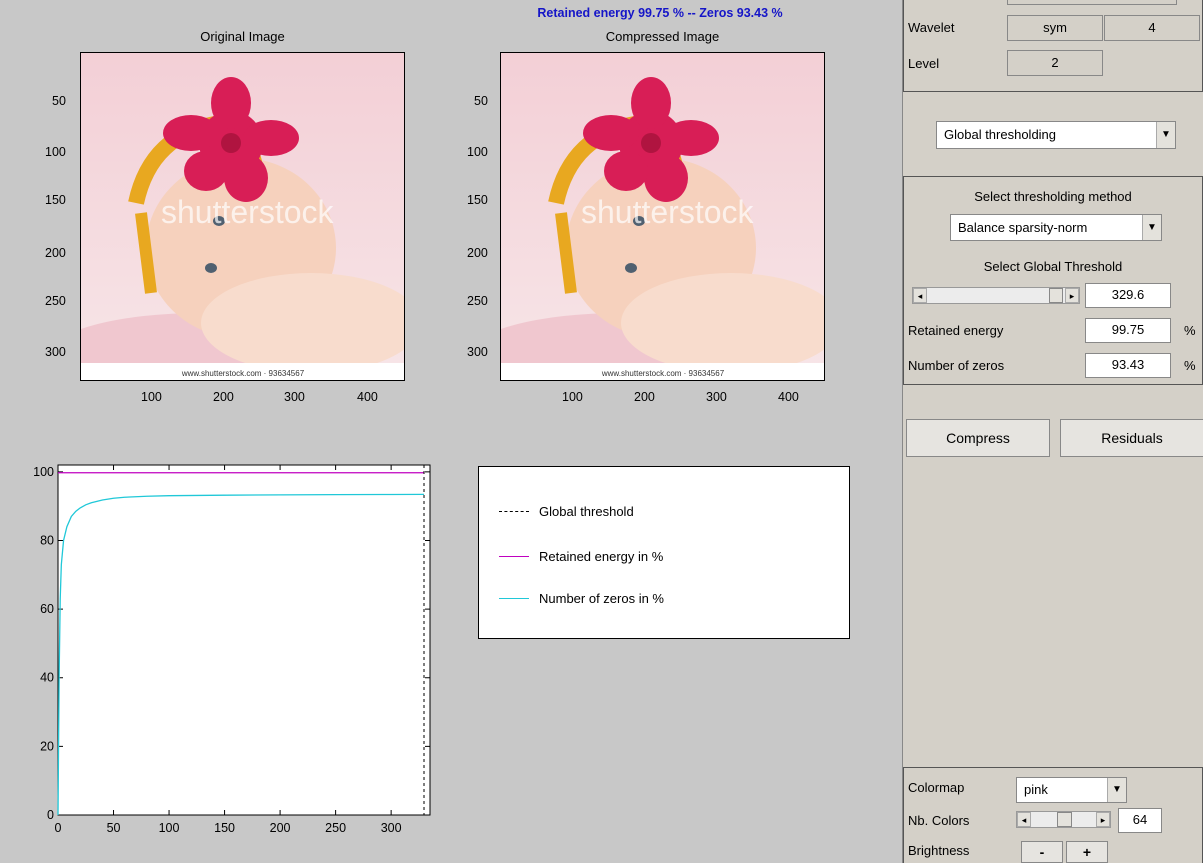  I want to click on x-tick-label: 50, so click(114, 828).